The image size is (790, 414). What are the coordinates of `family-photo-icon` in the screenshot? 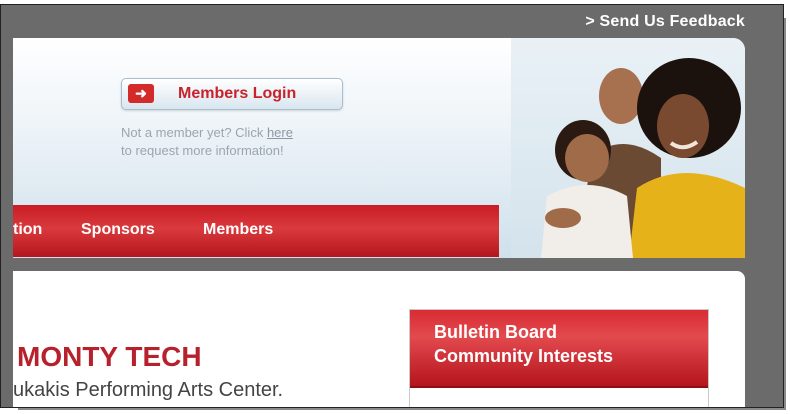 It's located at (643, 158).